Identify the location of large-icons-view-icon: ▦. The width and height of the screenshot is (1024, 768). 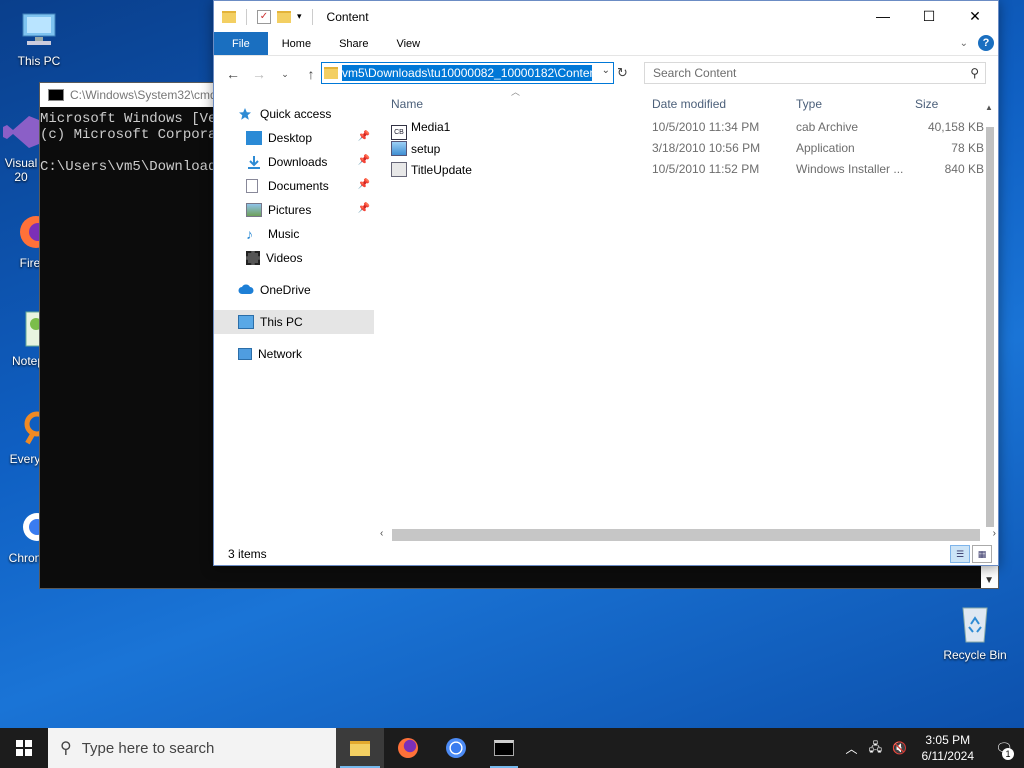
(982, 554).